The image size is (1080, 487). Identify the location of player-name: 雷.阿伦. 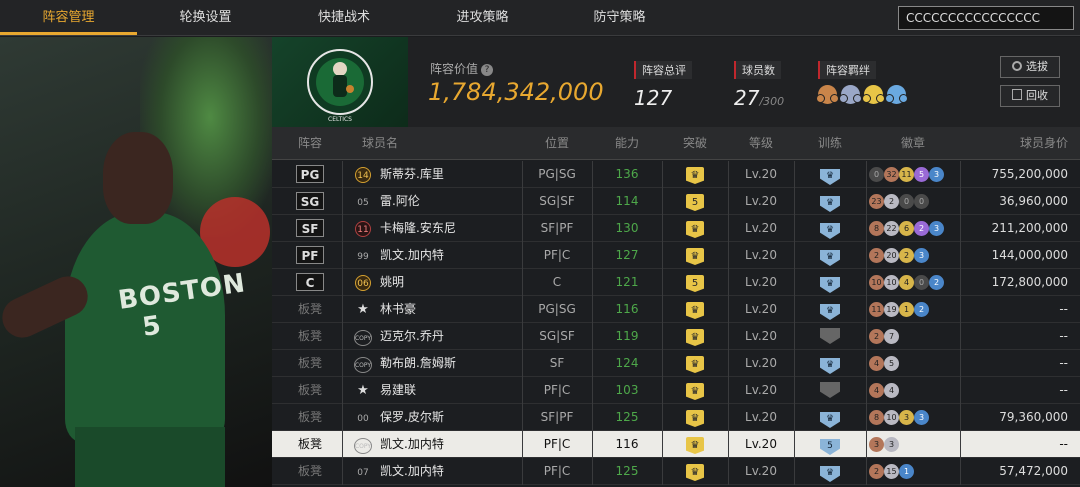
(455, 201).